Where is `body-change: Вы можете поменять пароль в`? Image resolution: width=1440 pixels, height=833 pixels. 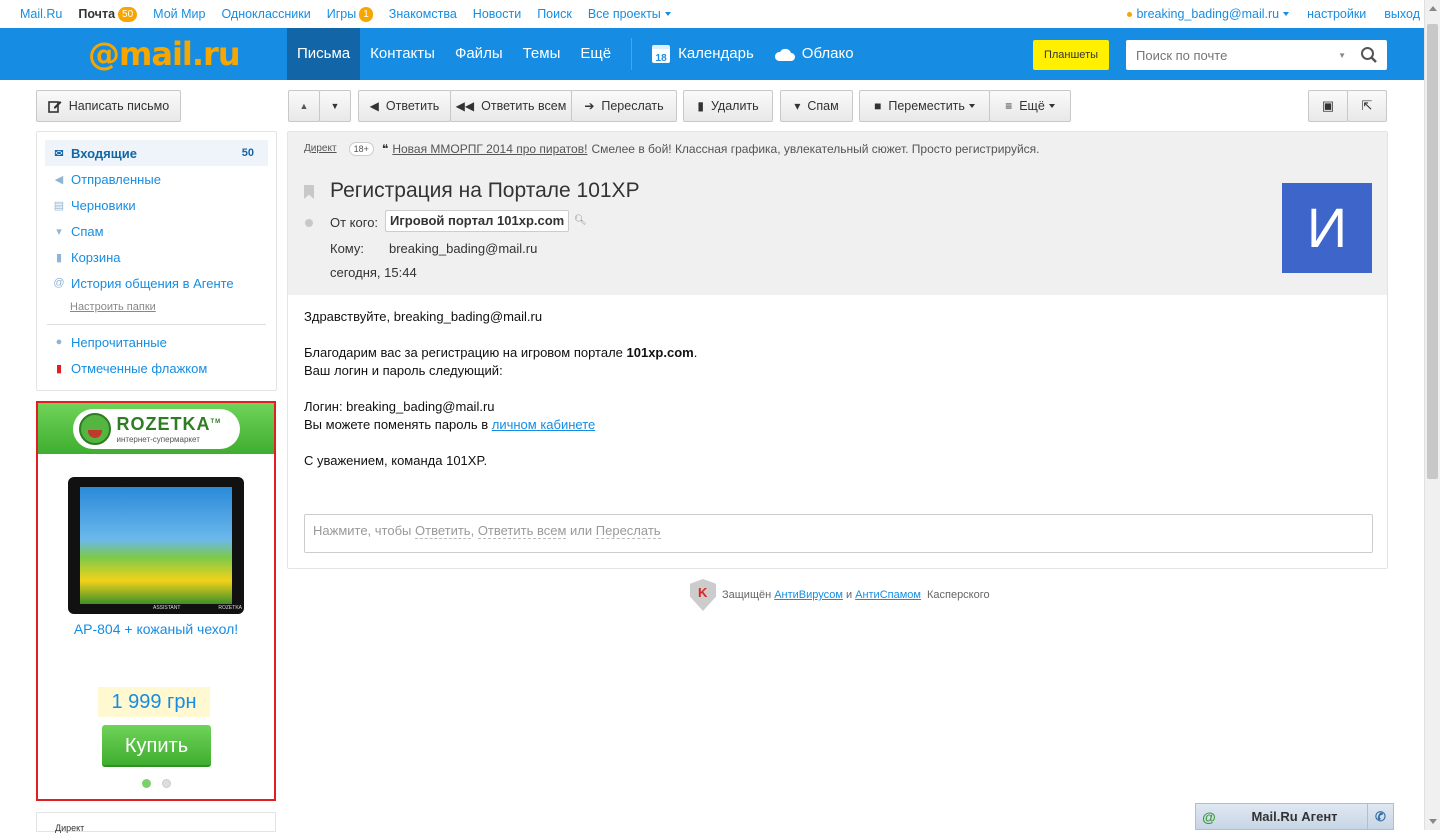
body-change: Вы можете поменять пароль в is located at coordinates (398, 424).